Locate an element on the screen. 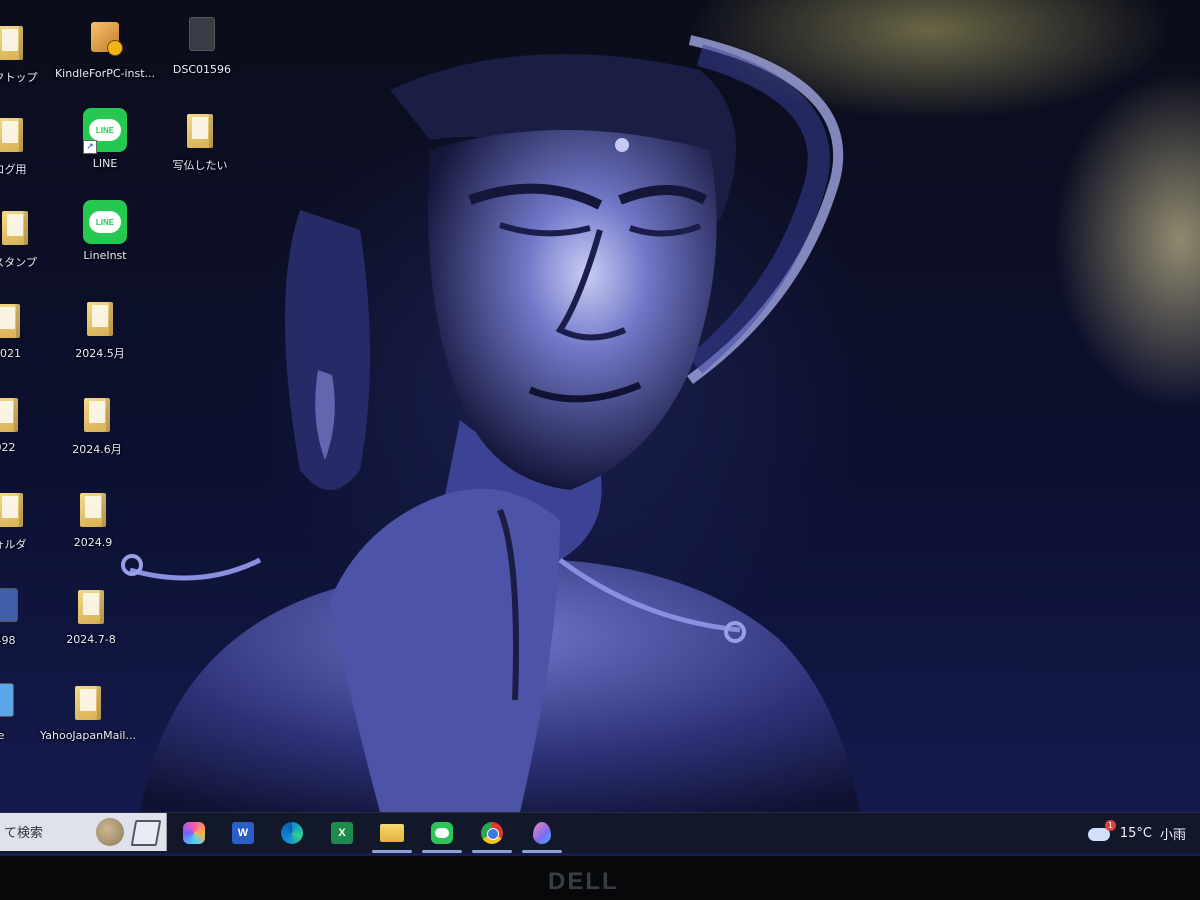 This screenshot has height=900, width=1200. monitor-brand-logo: DELL is located at coordinates (583, 881).